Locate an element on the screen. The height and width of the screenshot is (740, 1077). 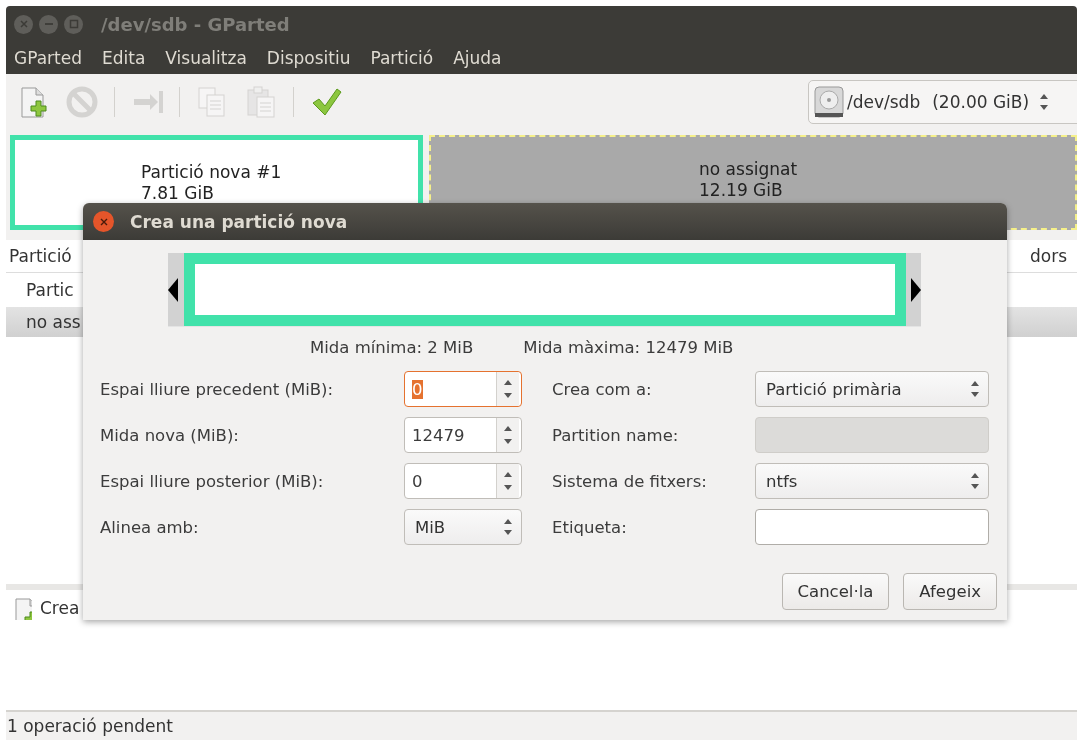
minimum-size-label: Mida mínima: 2 MiB is located at coordinates (392, 347).